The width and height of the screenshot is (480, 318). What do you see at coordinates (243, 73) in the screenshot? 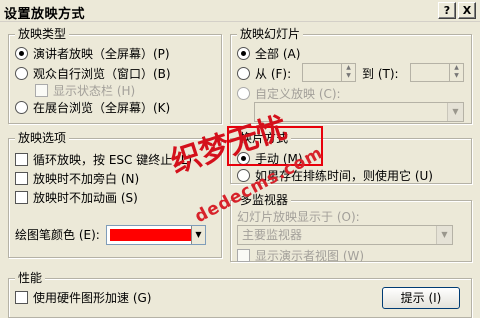
I see `from-radio` at bounding box center [243, 73].